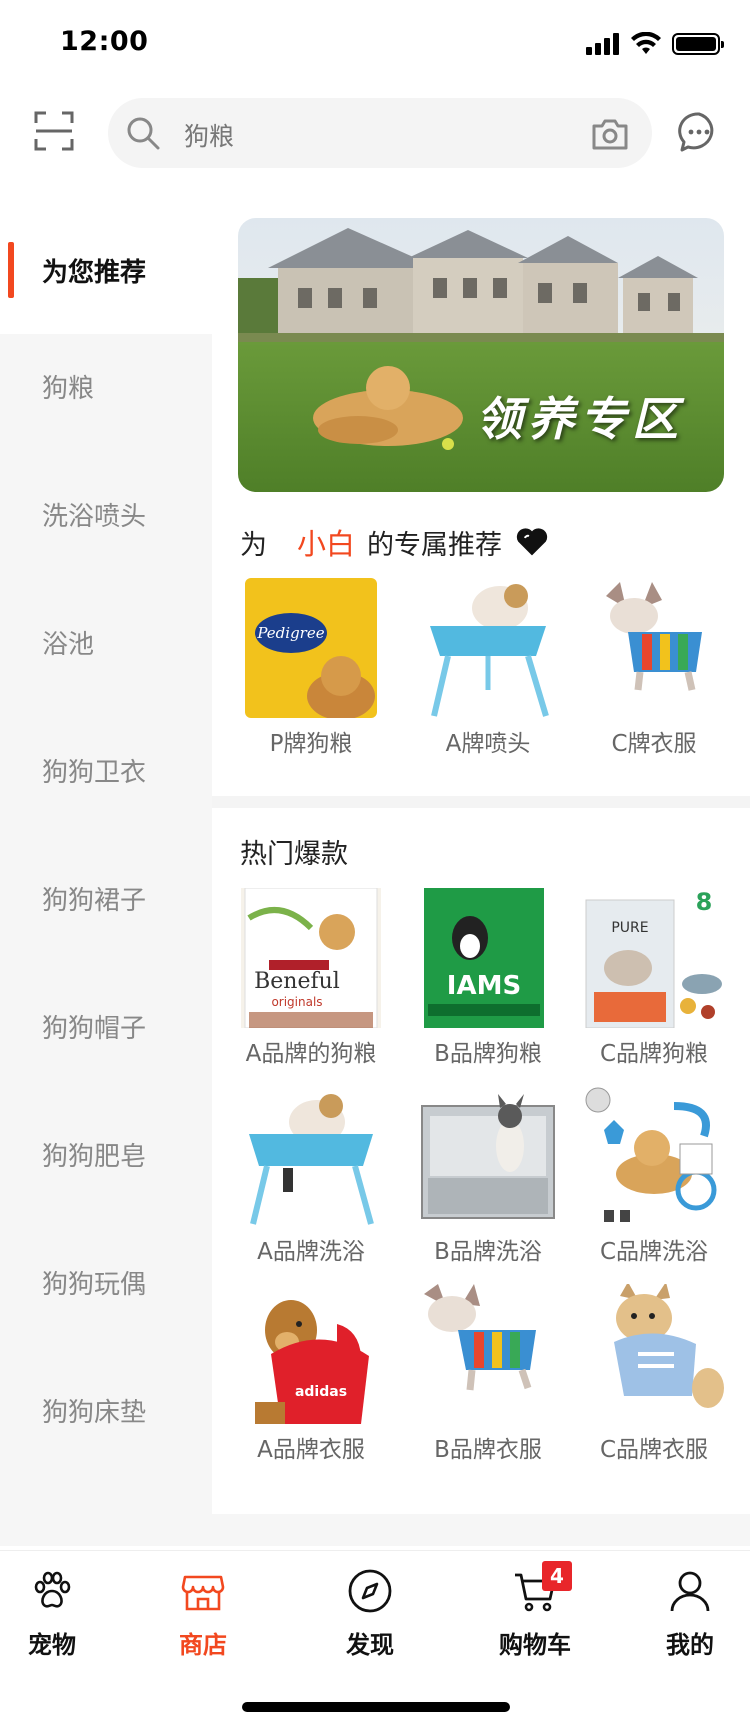 The image size is (750, 1728). Describe the element at coordinates (54, 131) in the screenshot. I see `scan-icon` at that location.